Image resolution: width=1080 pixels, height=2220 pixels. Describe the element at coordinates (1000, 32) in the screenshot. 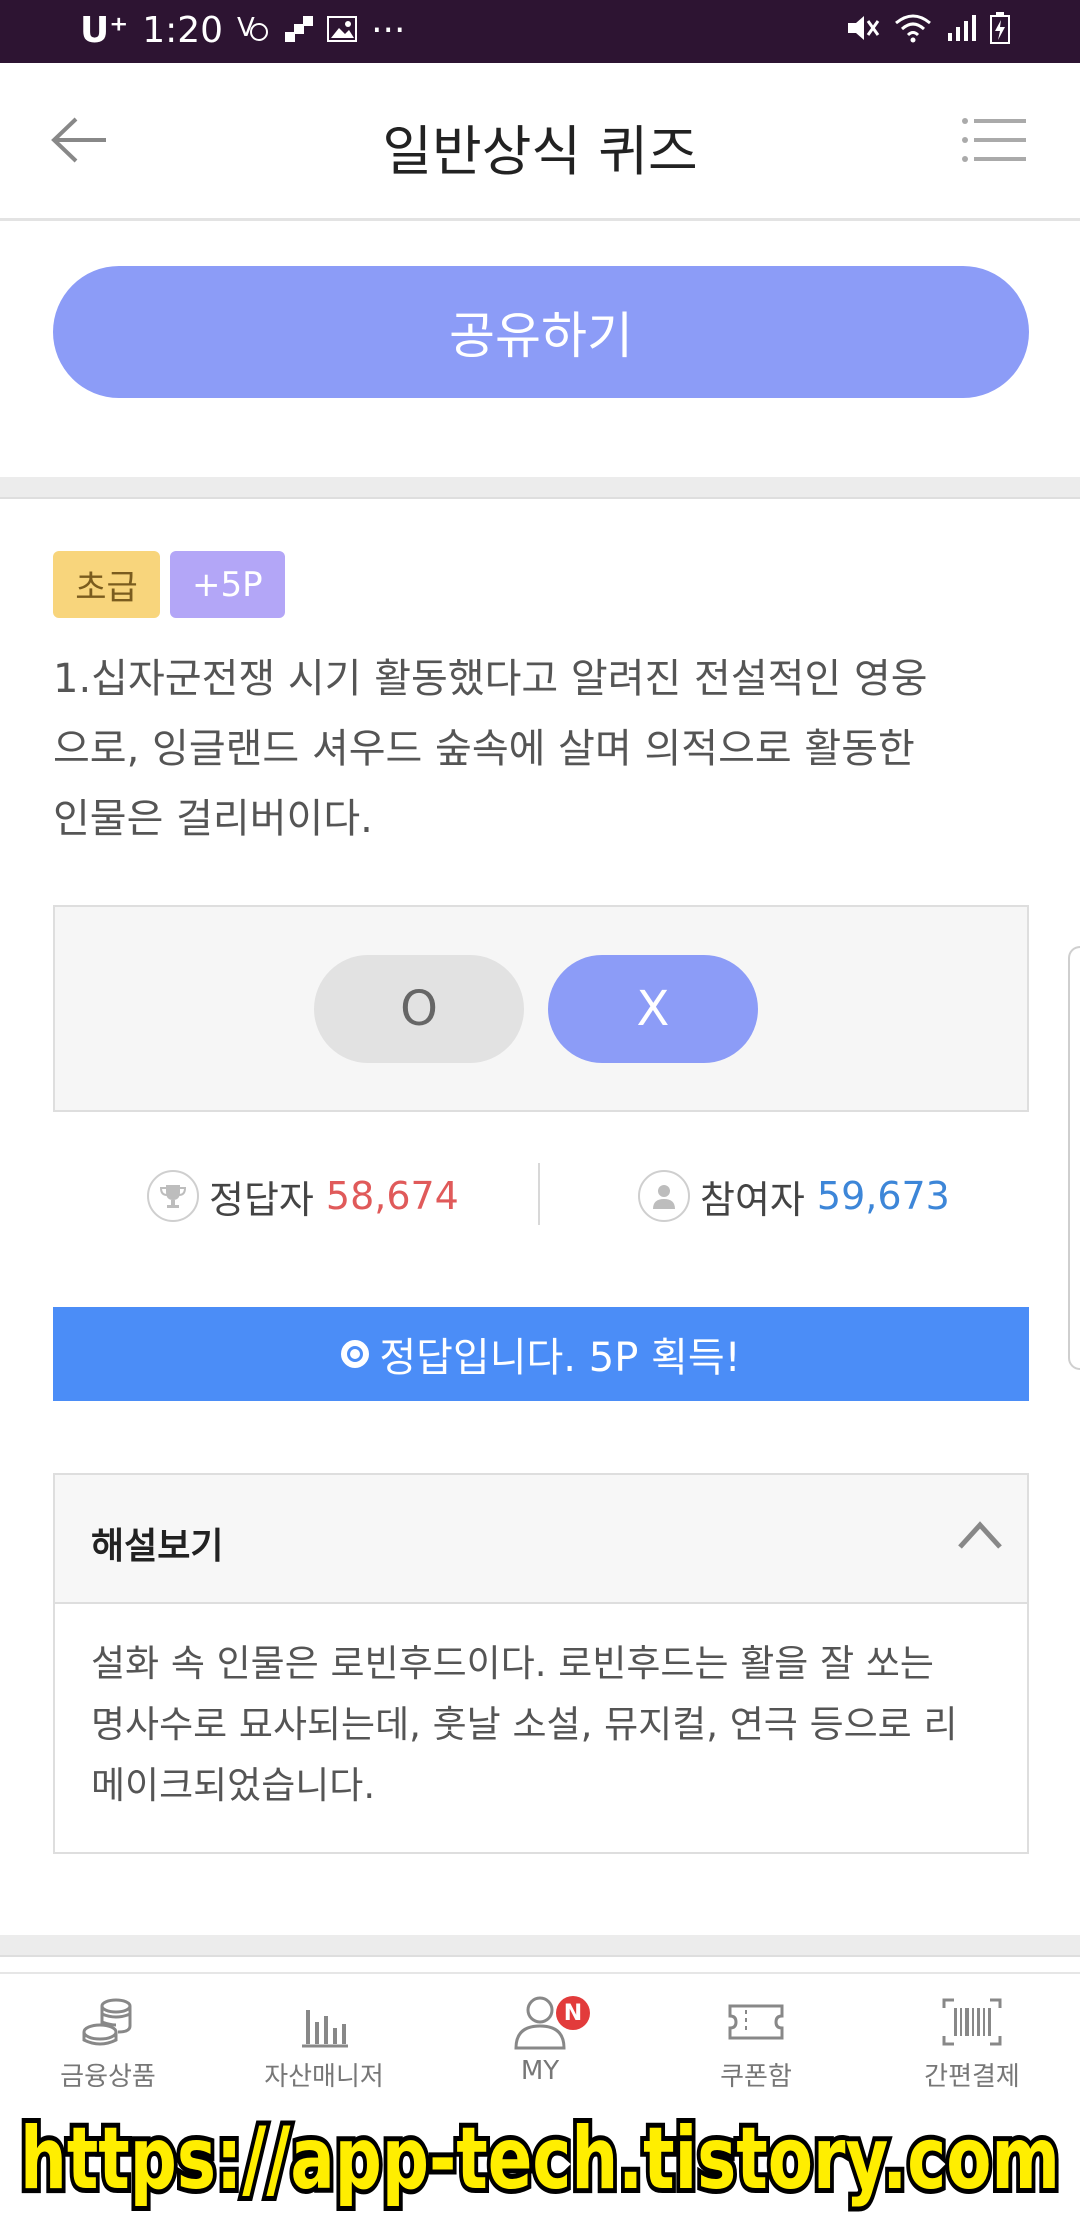

I see `battery-icon` at that location.